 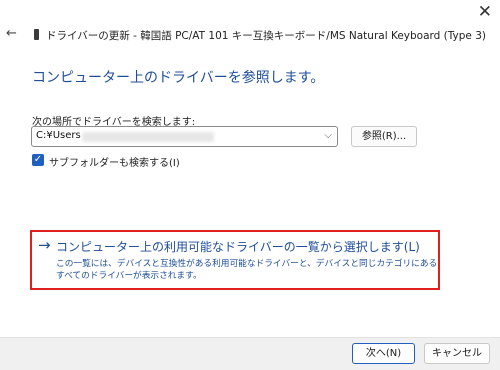 I want to click on driver-path-combobox: C:¥Users ⌵, so click(x=184, y=136).